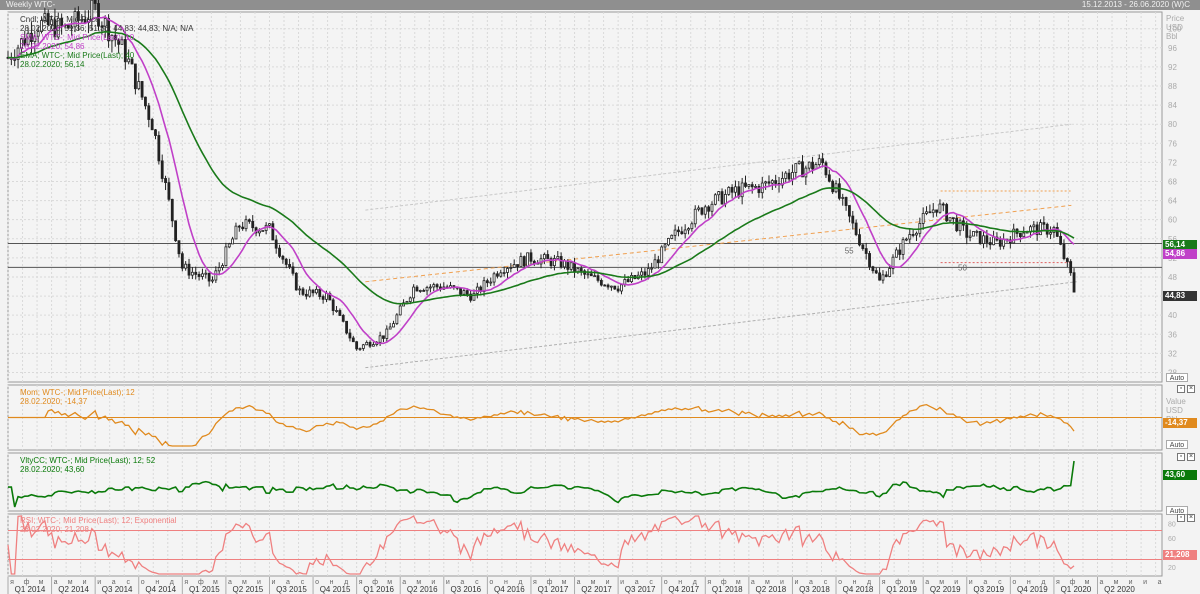 This screenshot has width=1200, height=594. What do you see at coordinates (1181, 389) in the screenshot?
I see `mom-restore-button: ▫` at bounding box center [1181, 389].